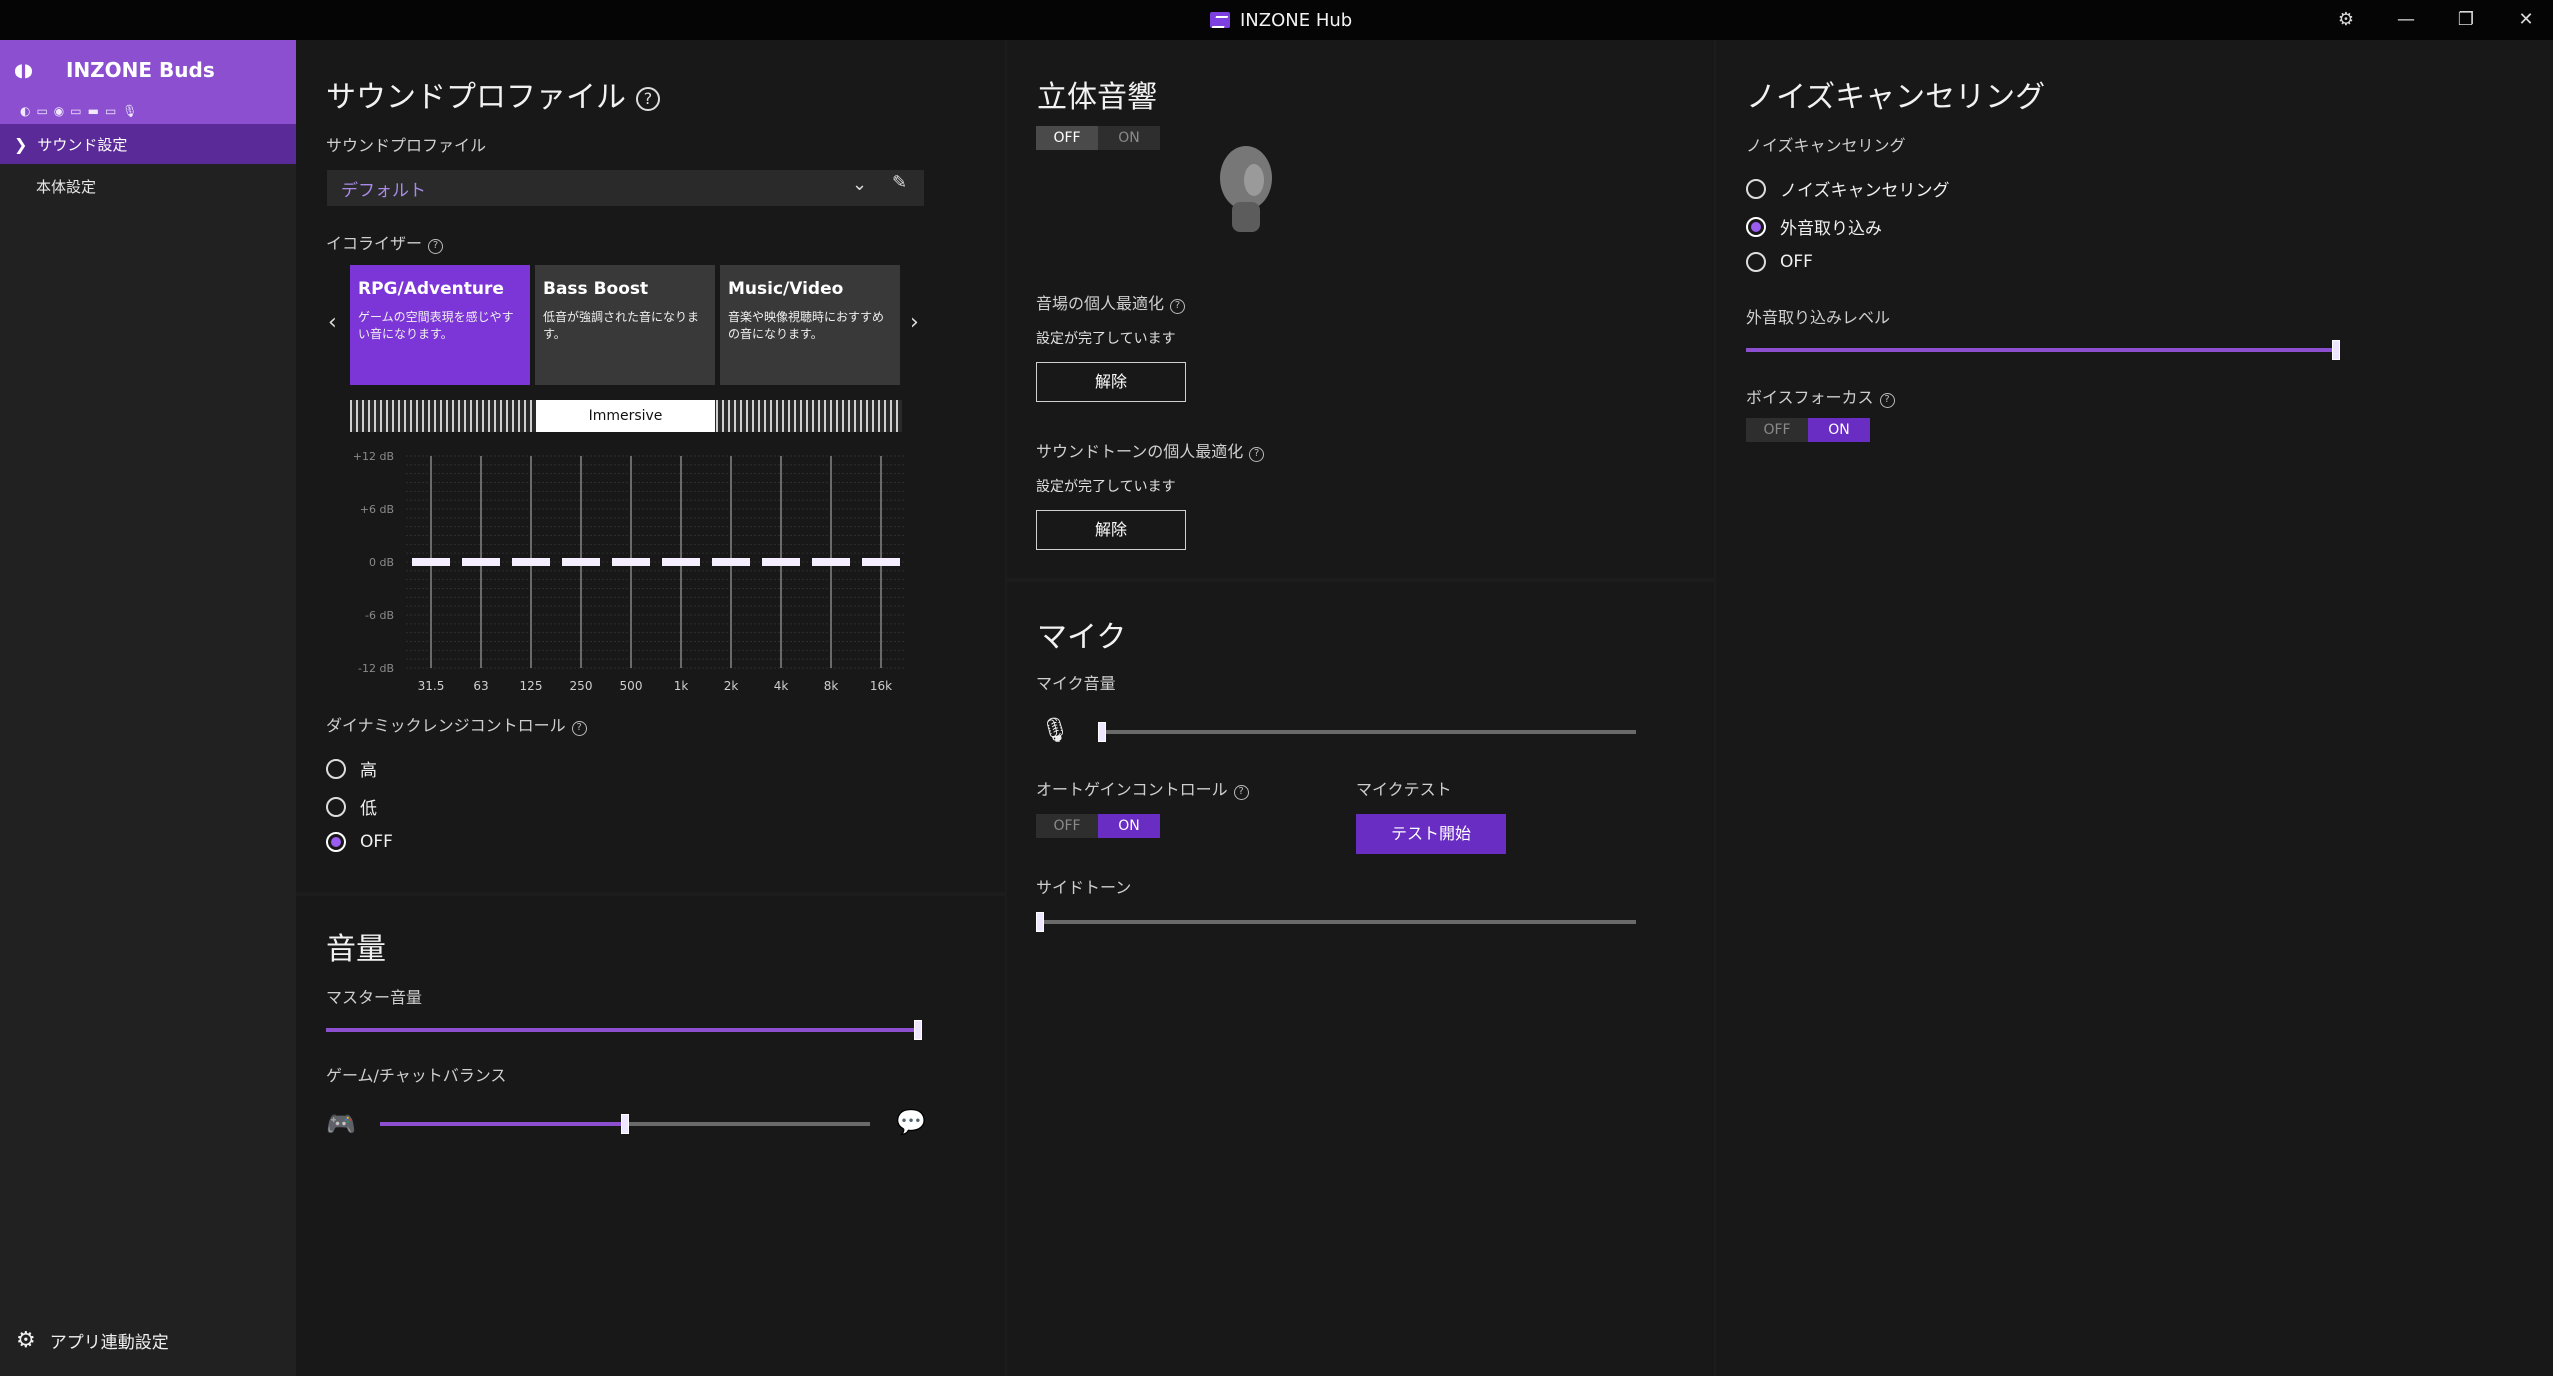 This screenshot has width=2553, height=1376. I want to click on gamepad-icon: 🎮, so click(341, 1124).